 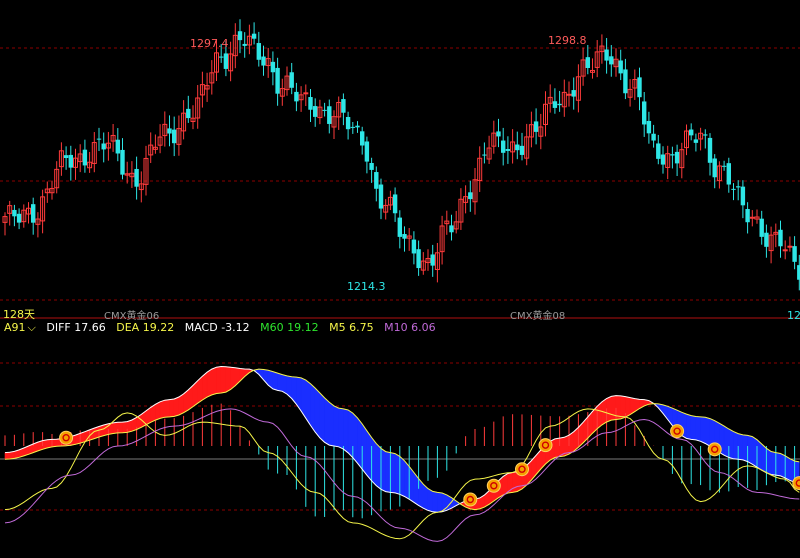 I want to click on m60-readout: M60 19.12, so click(x=289, y=327).